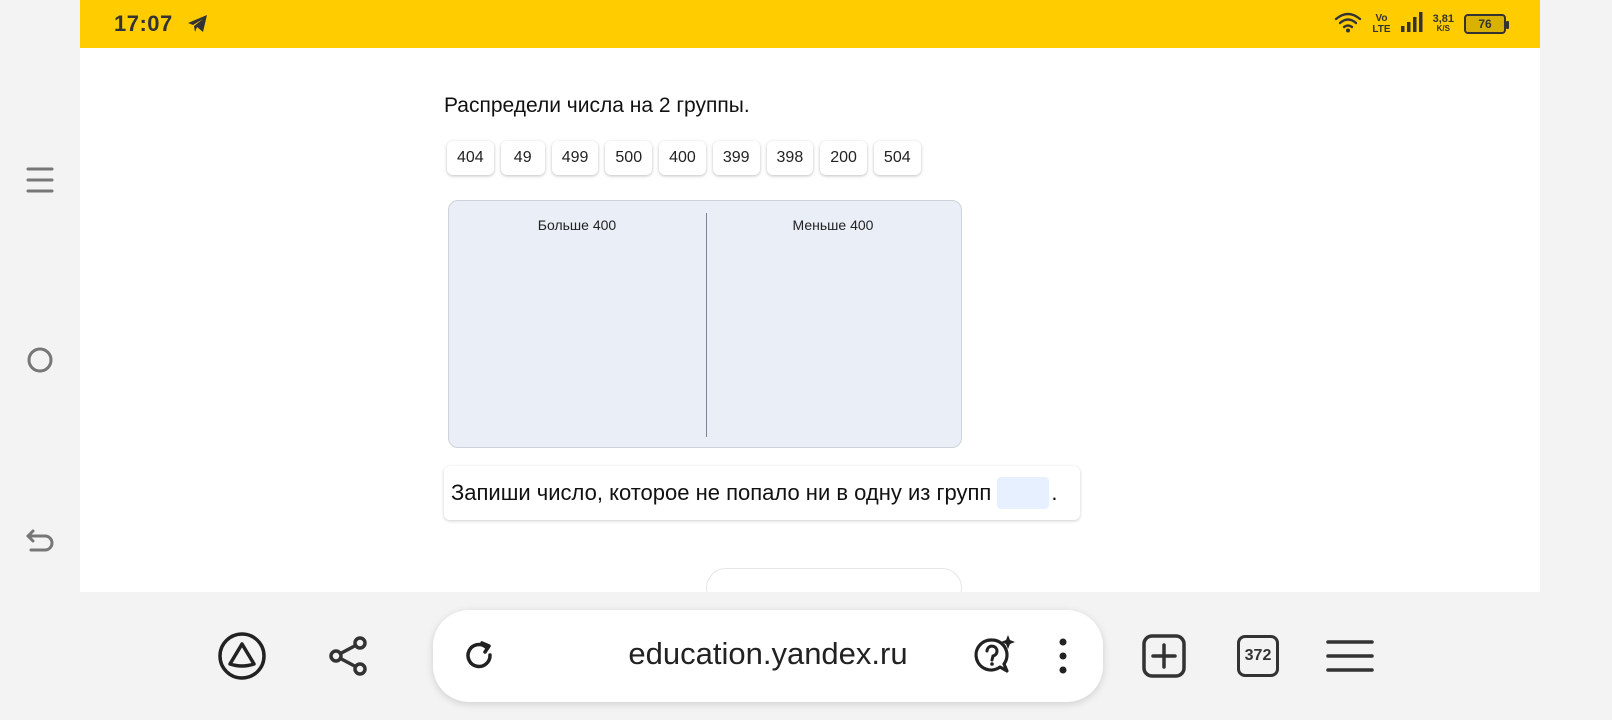 The width and height of the screenshot is (1612, 720). What do you see at coordinates (198, 24) in the screenshot?
I see `telegram-icon` at bounding box center [198, 24].